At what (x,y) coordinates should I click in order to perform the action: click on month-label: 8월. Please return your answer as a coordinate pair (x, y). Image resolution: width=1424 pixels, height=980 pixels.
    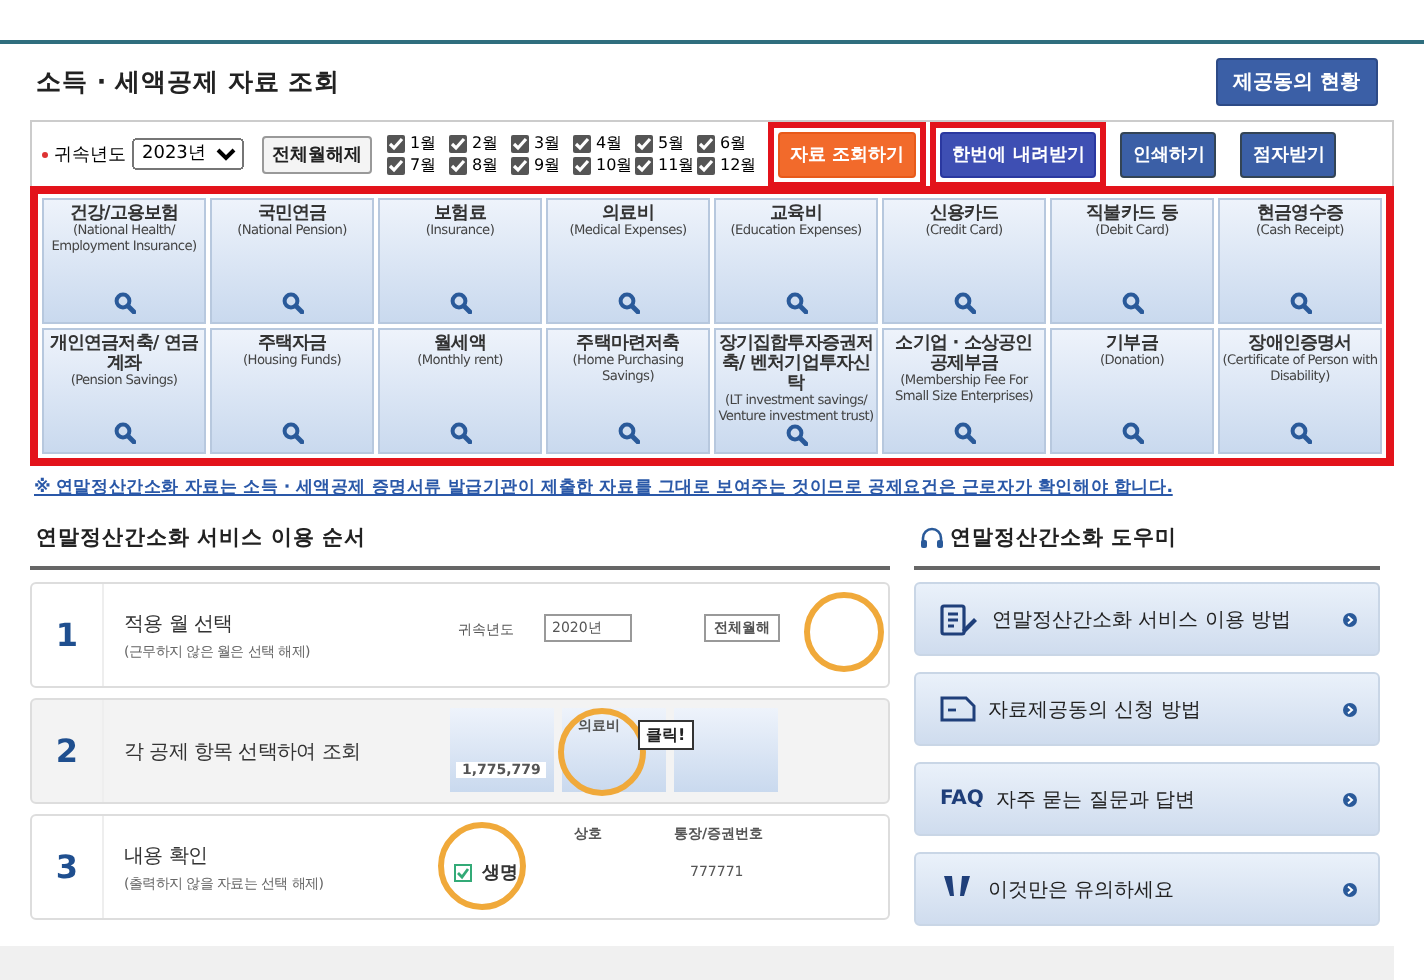
    Looking at the image, I should click on (485, 165).